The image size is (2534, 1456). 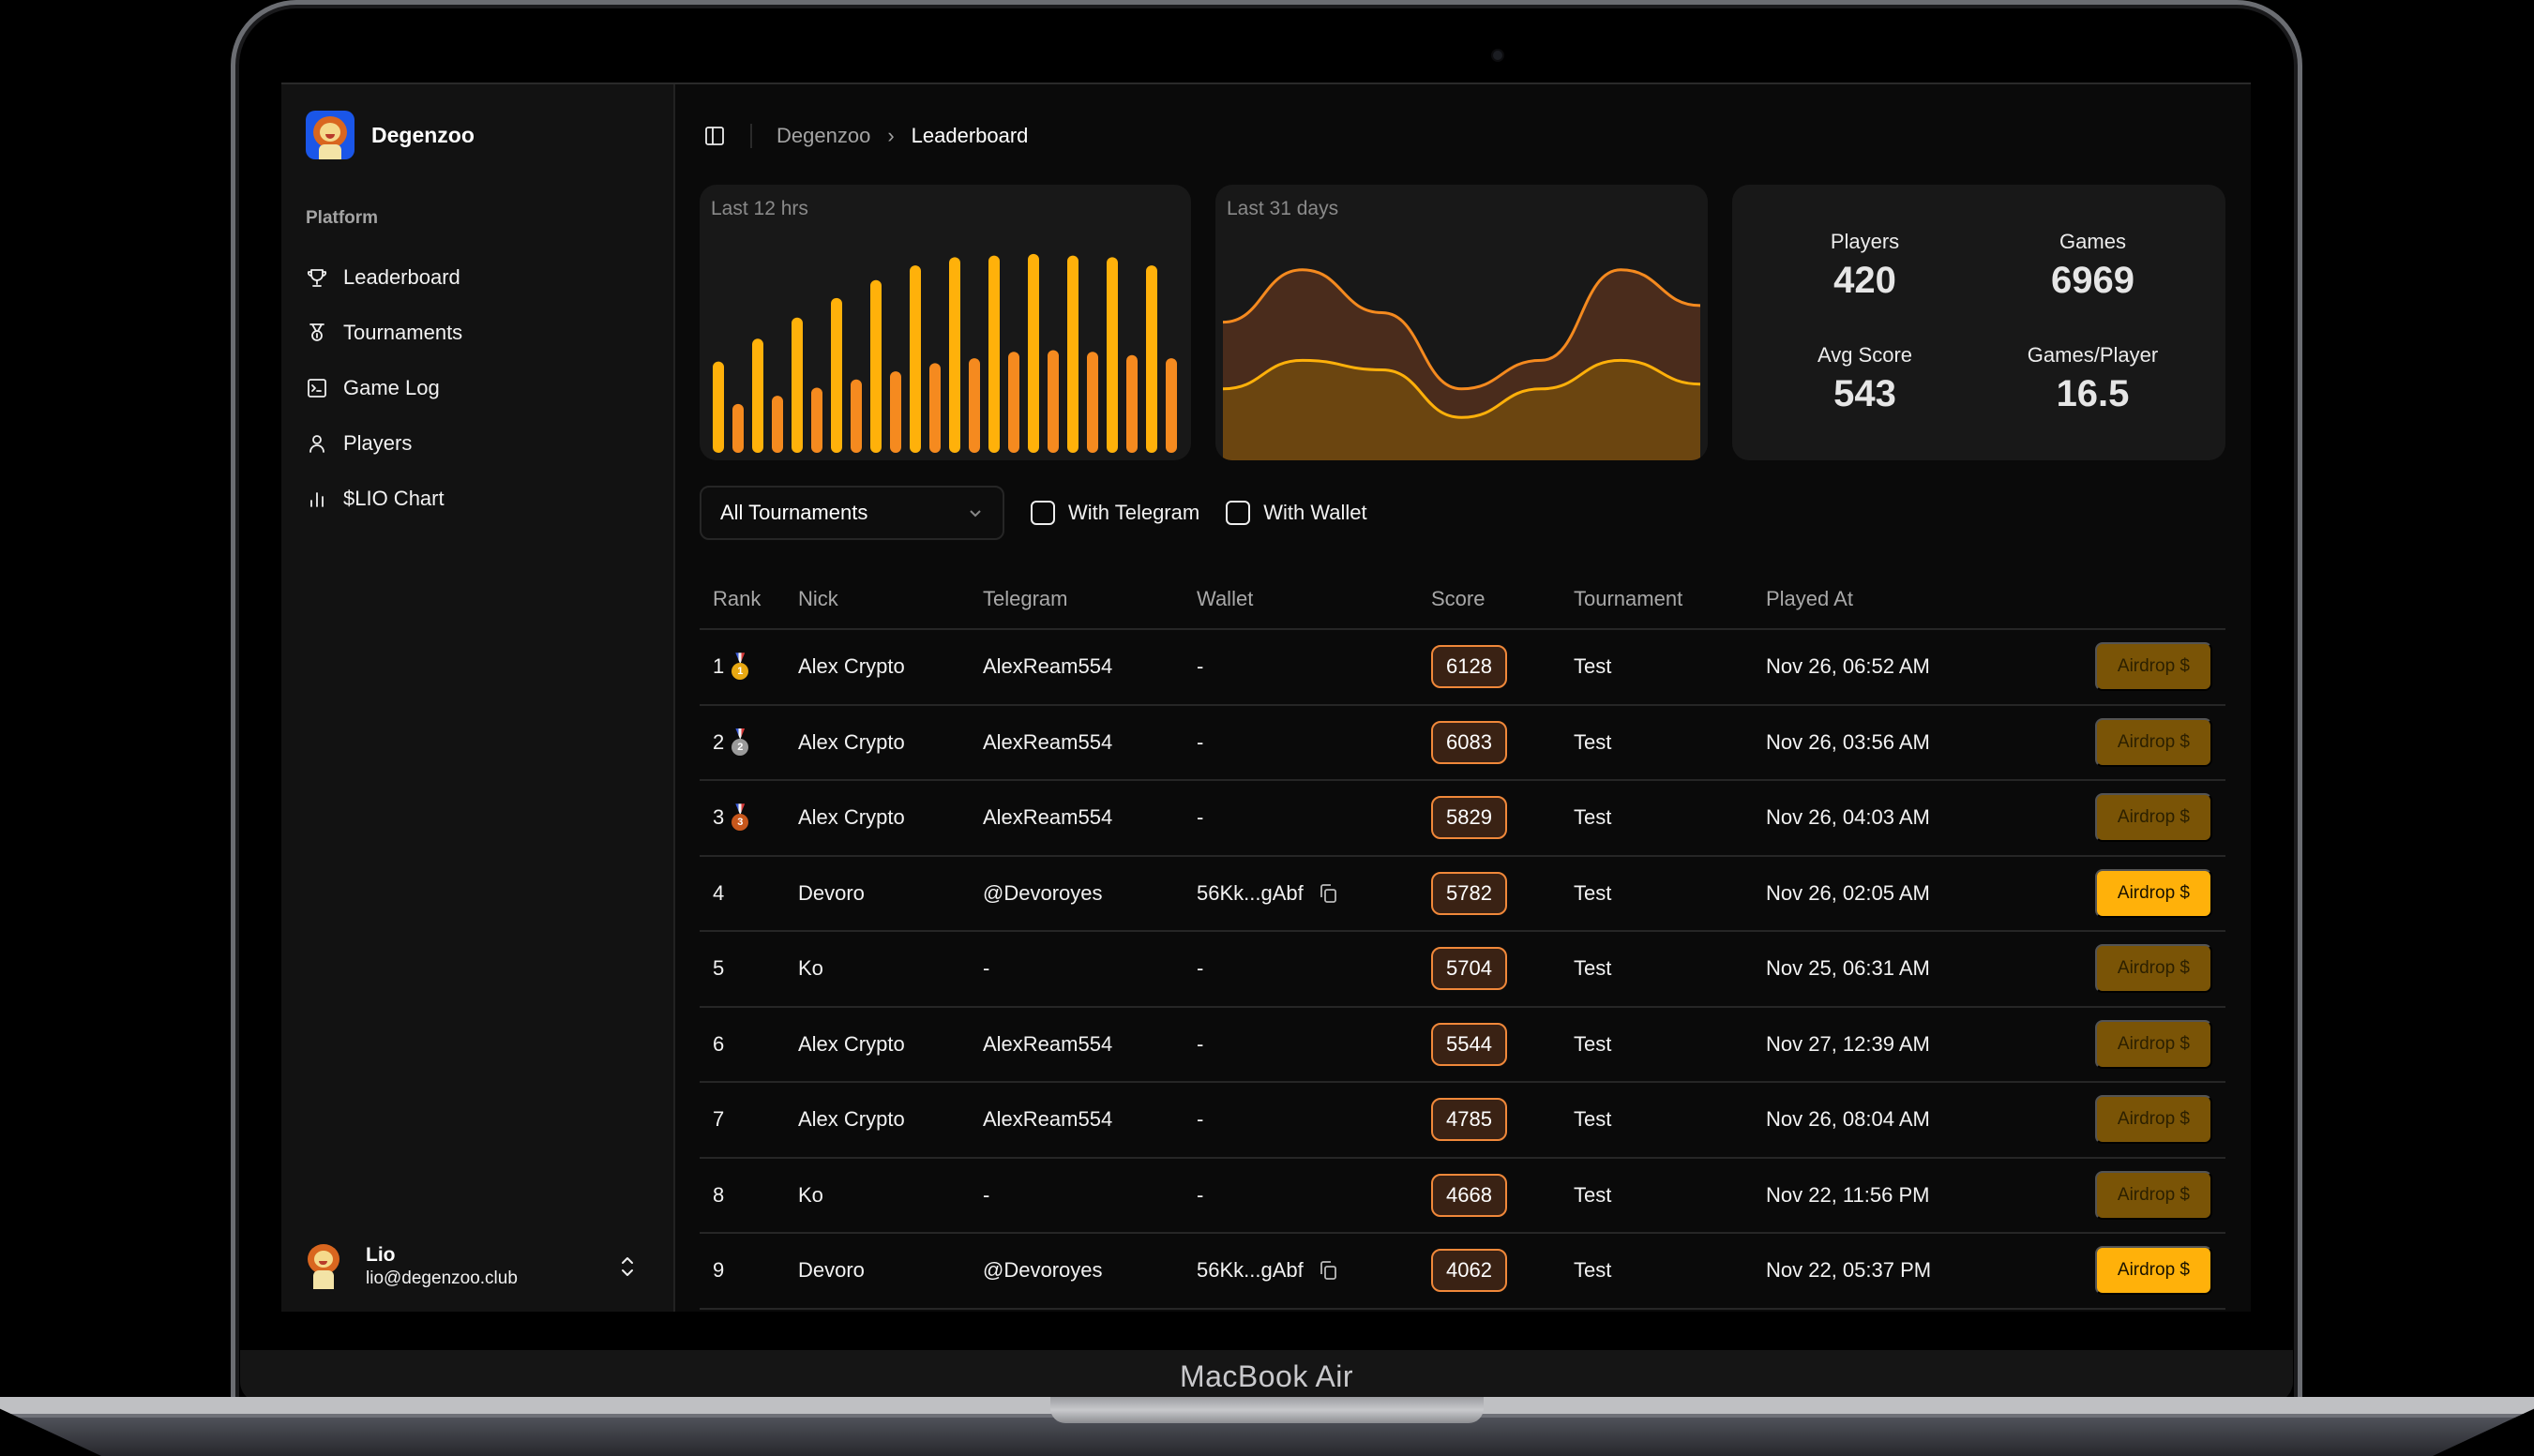 What do you see at coordinates (2093, 393) in the screenshot?
I see `stat-value: 16.5` at bounding box center [2093, 393].